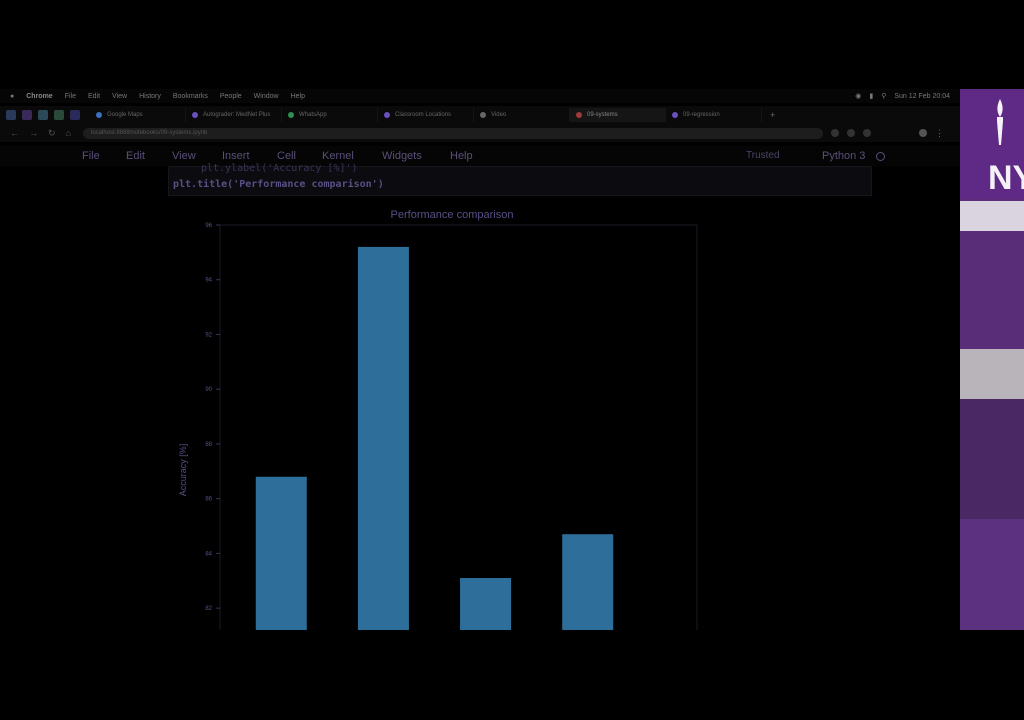 This screenshot has width=1024, height=720. What do you see at coordinates (880, 156) in the screenshot?
I see `kernel-status-icon` at bounding box center [880, 156].